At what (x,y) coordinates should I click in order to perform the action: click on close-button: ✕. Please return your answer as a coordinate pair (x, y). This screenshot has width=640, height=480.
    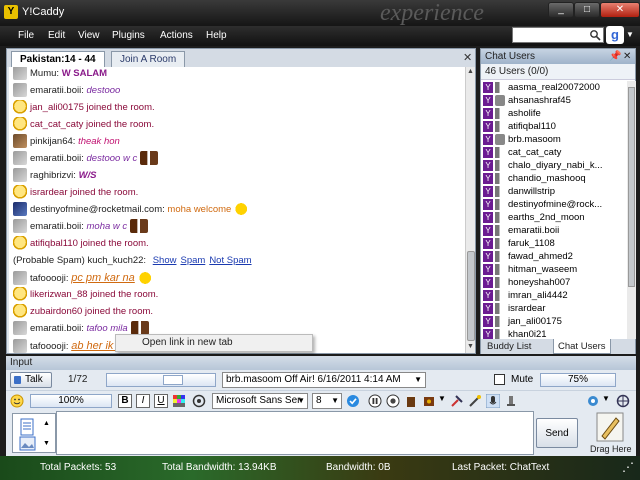
    Looking at the image, I should click on (620, 10).